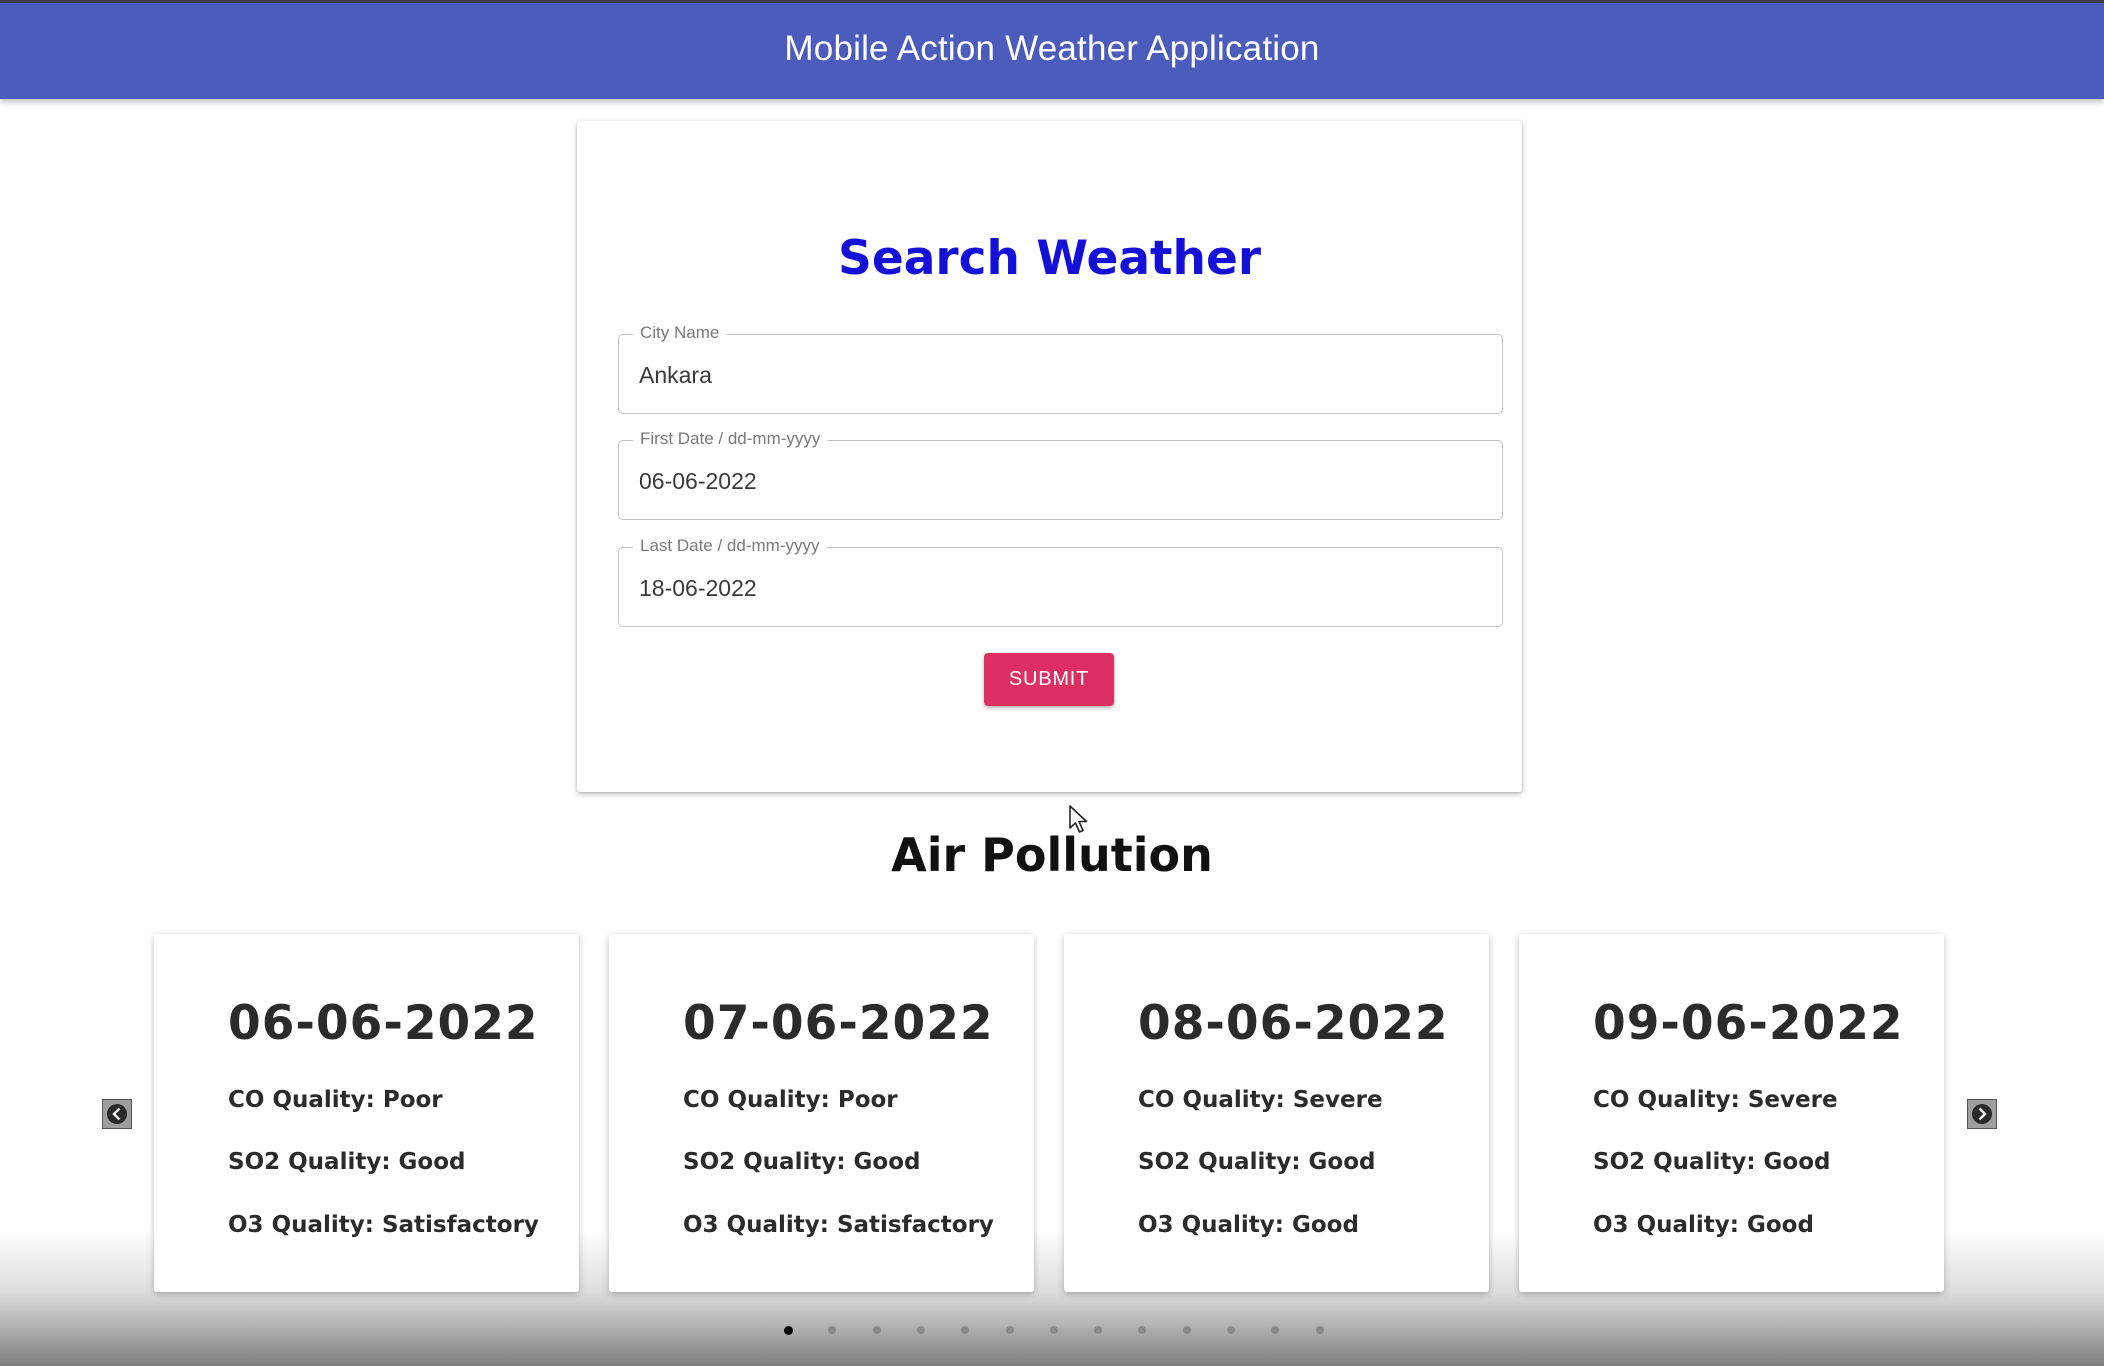  I want to click on last-date-input, so click(1059, 588).